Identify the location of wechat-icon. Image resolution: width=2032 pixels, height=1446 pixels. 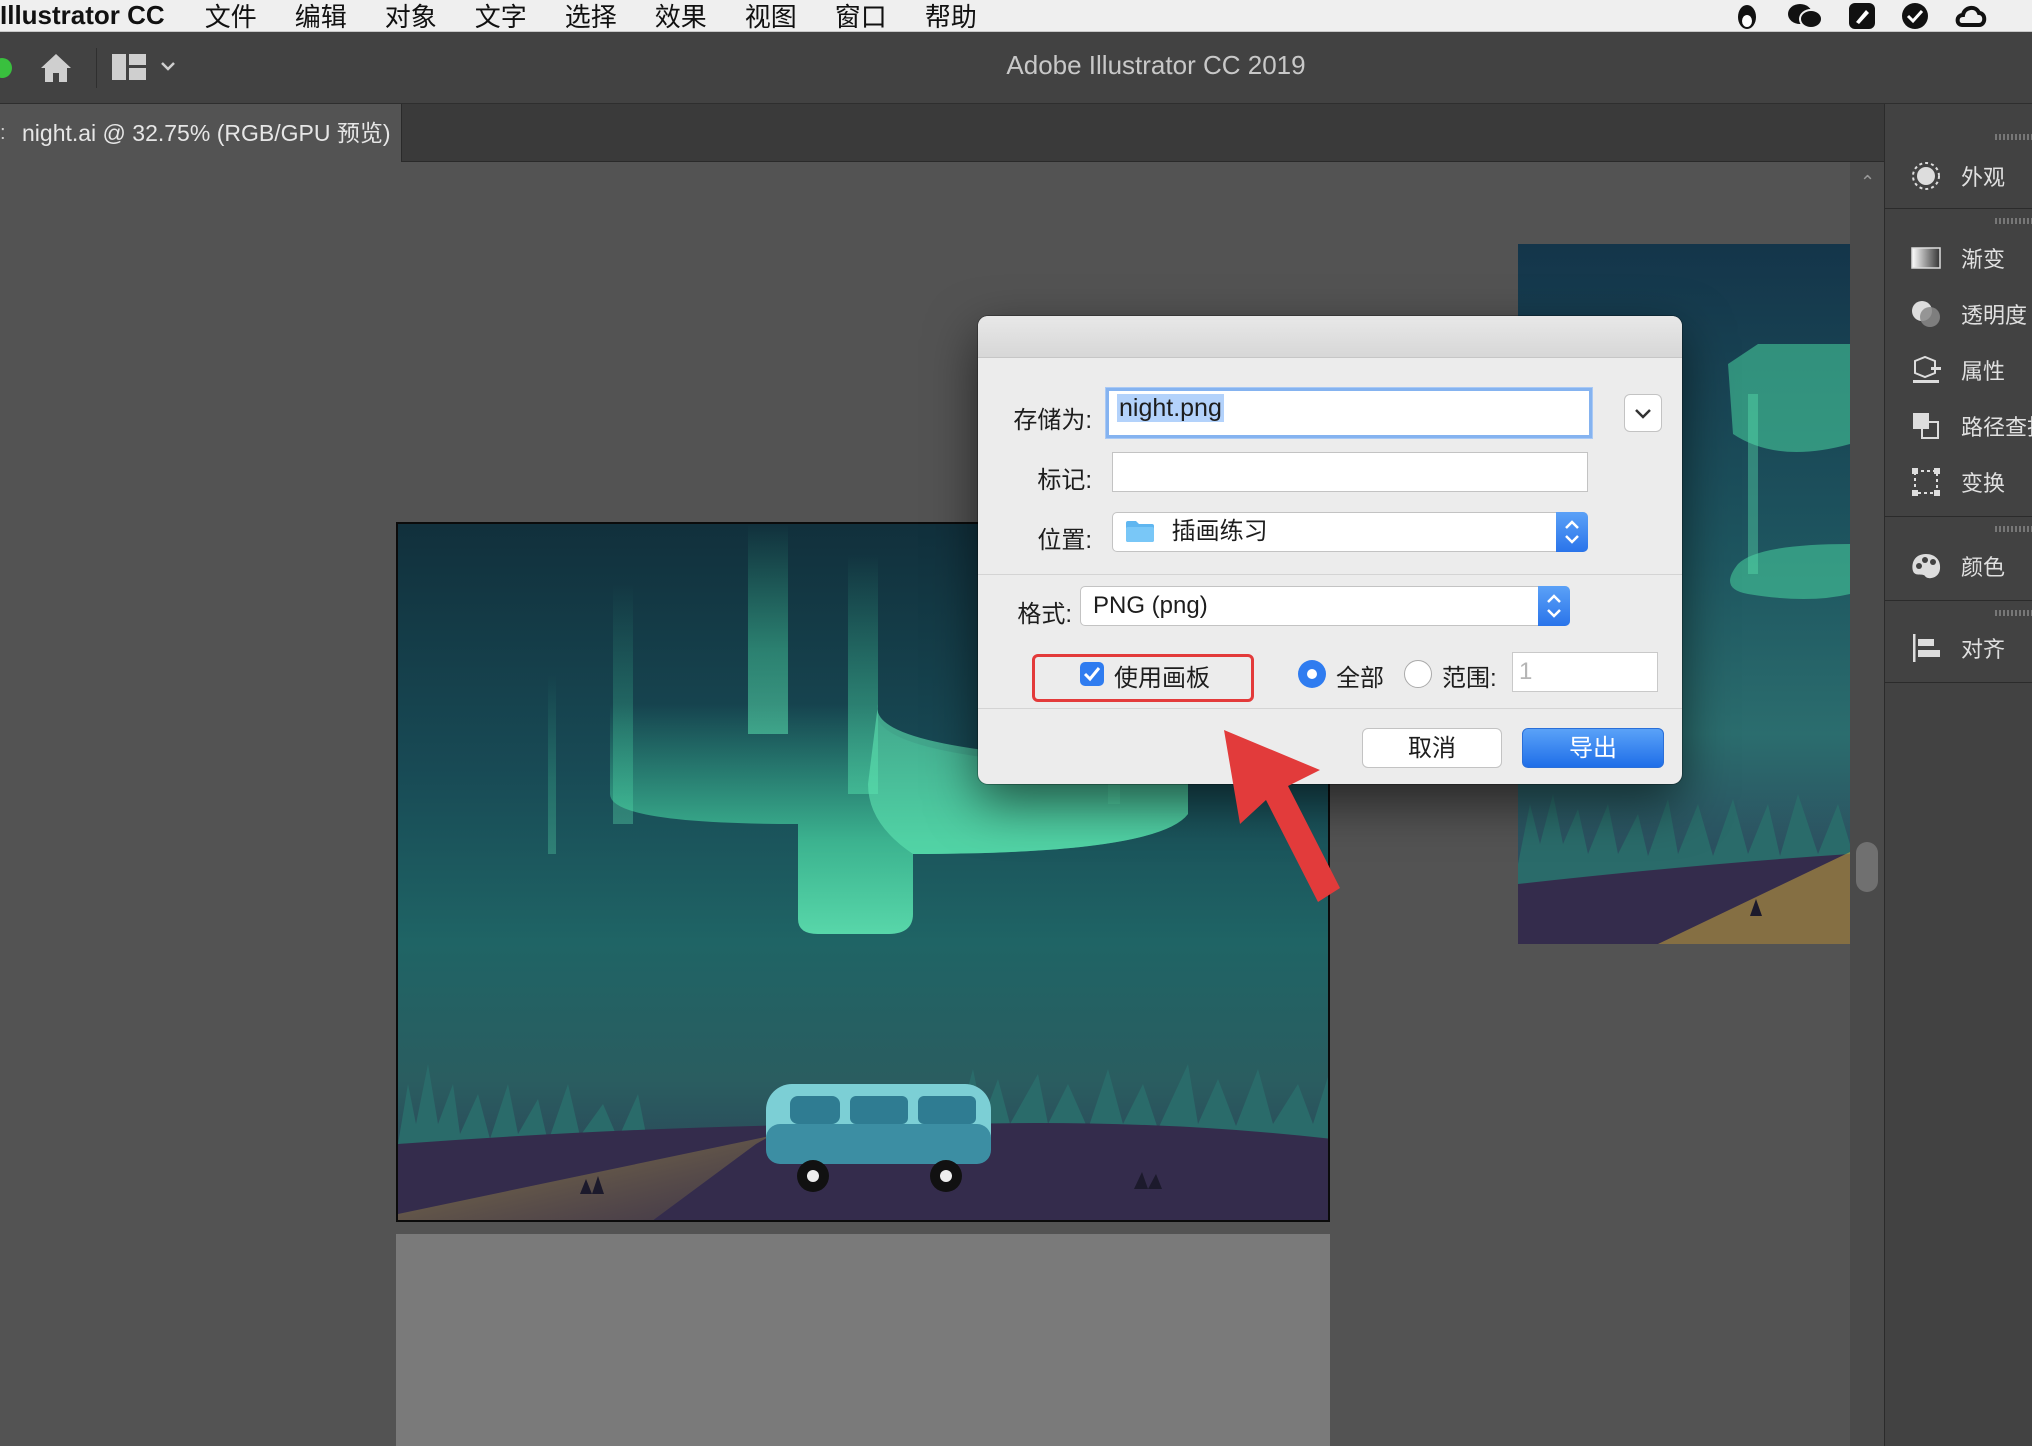
(1805, 16).